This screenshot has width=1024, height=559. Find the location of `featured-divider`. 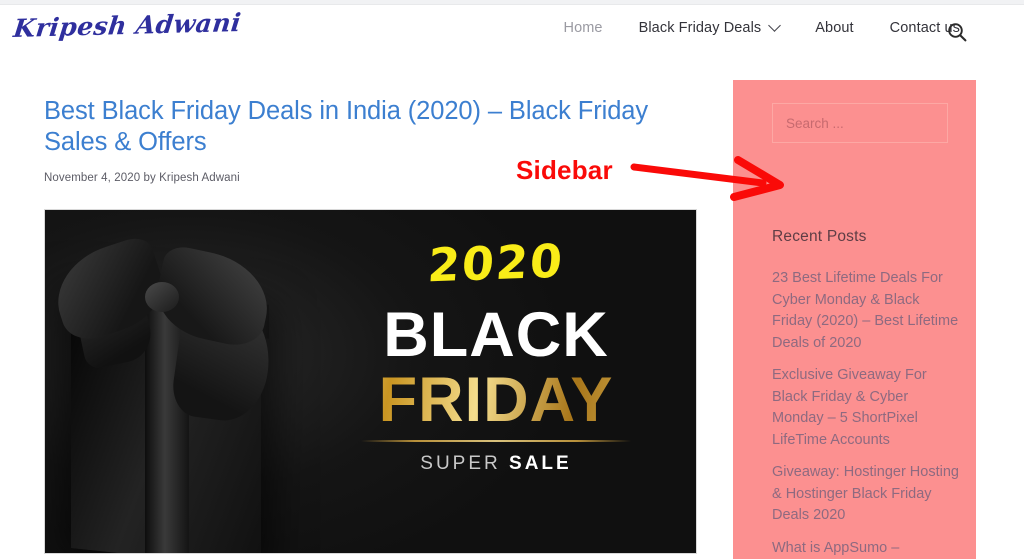

featured-divider is located at coordinates (496, 441).